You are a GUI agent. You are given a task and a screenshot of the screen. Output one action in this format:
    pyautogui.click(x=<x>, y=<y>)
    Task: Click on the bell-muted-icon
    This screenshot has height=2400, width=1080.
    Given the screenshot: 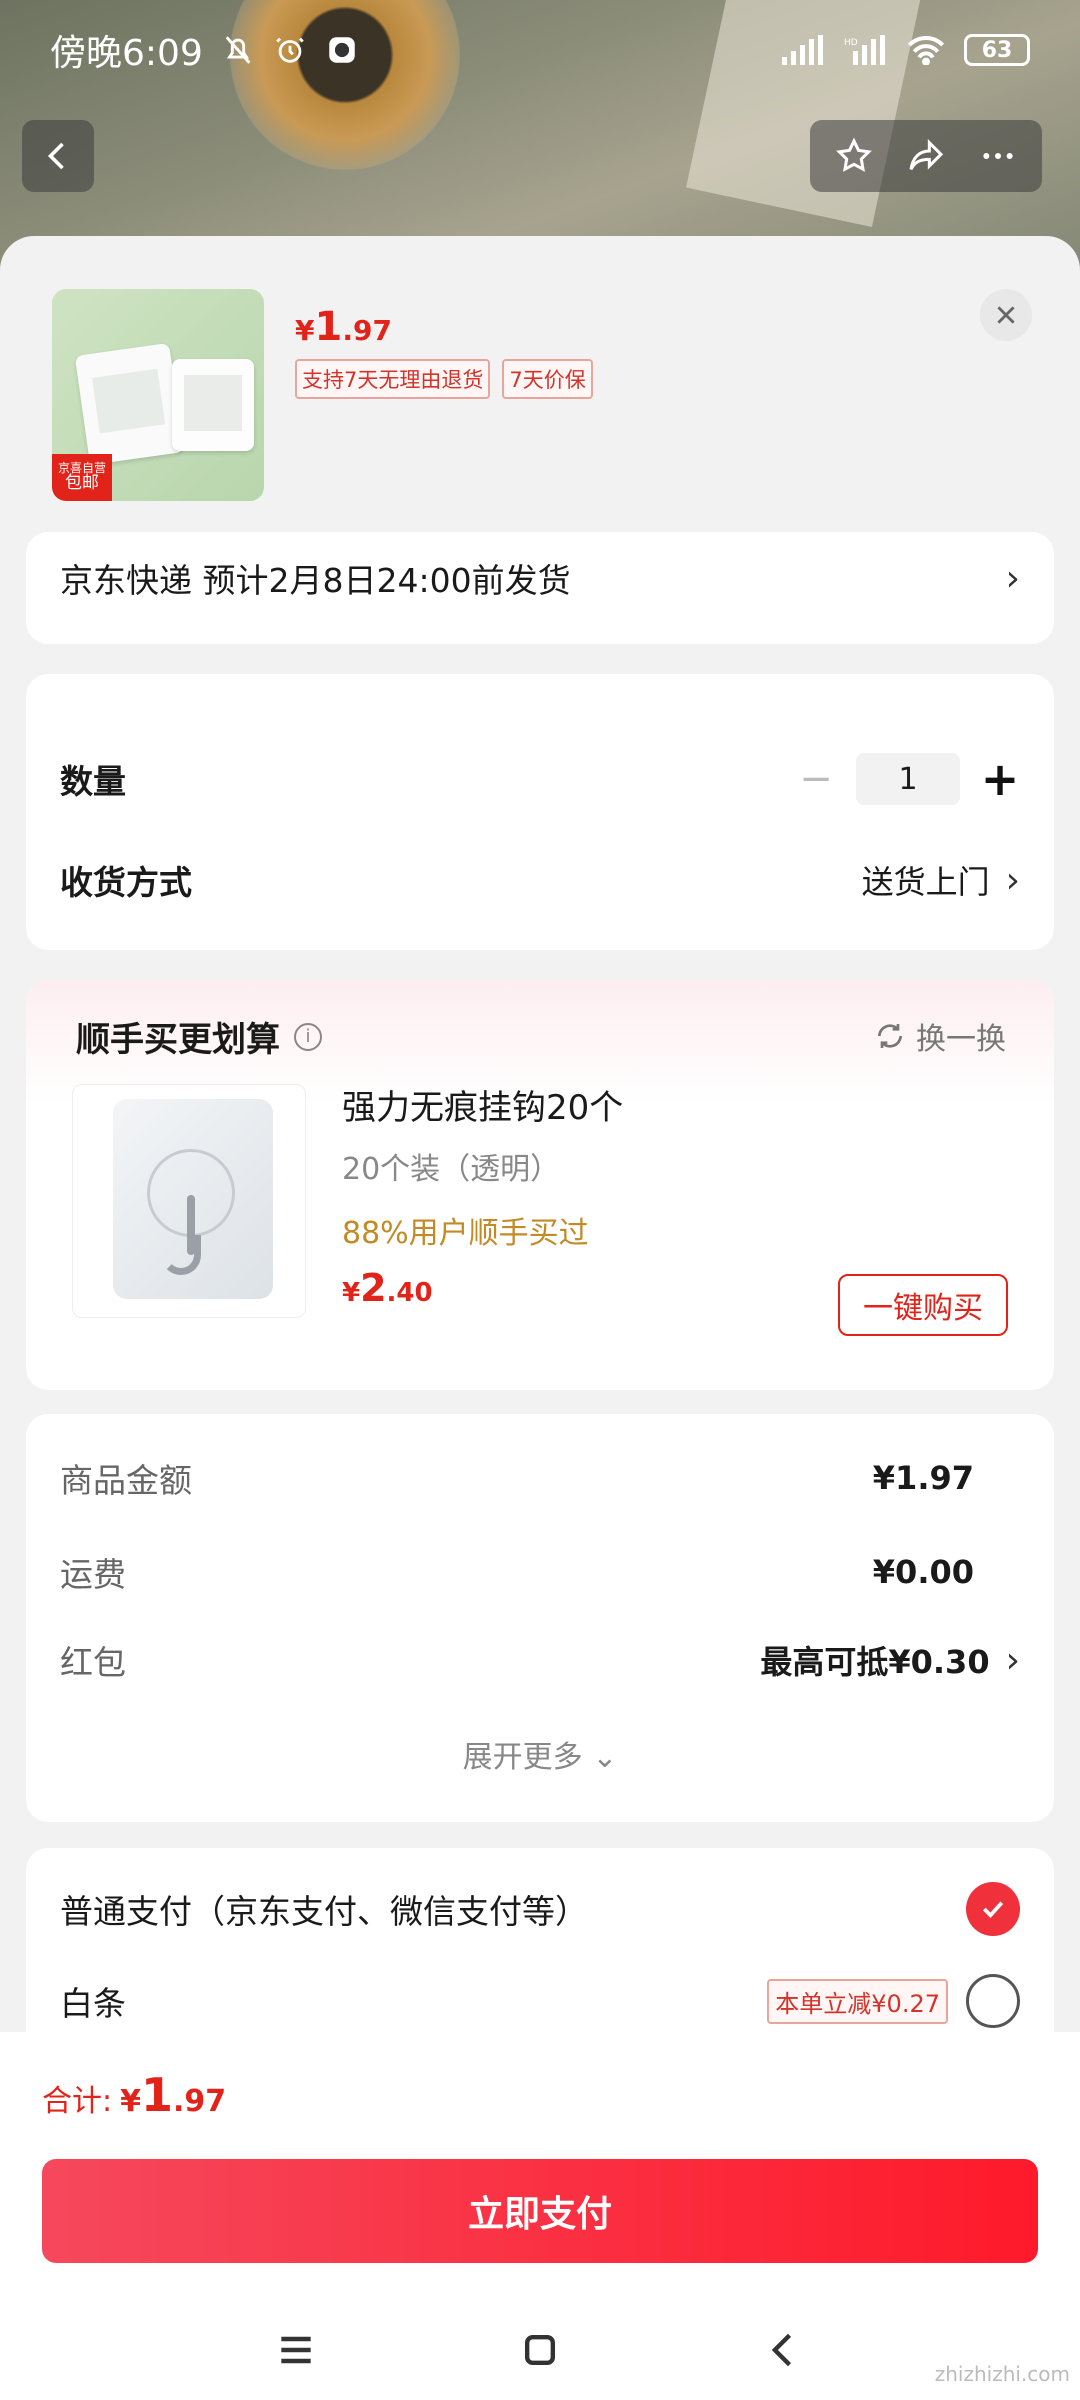 What is the action you would take?
    pyautogui.click(x=238, y=50)
    